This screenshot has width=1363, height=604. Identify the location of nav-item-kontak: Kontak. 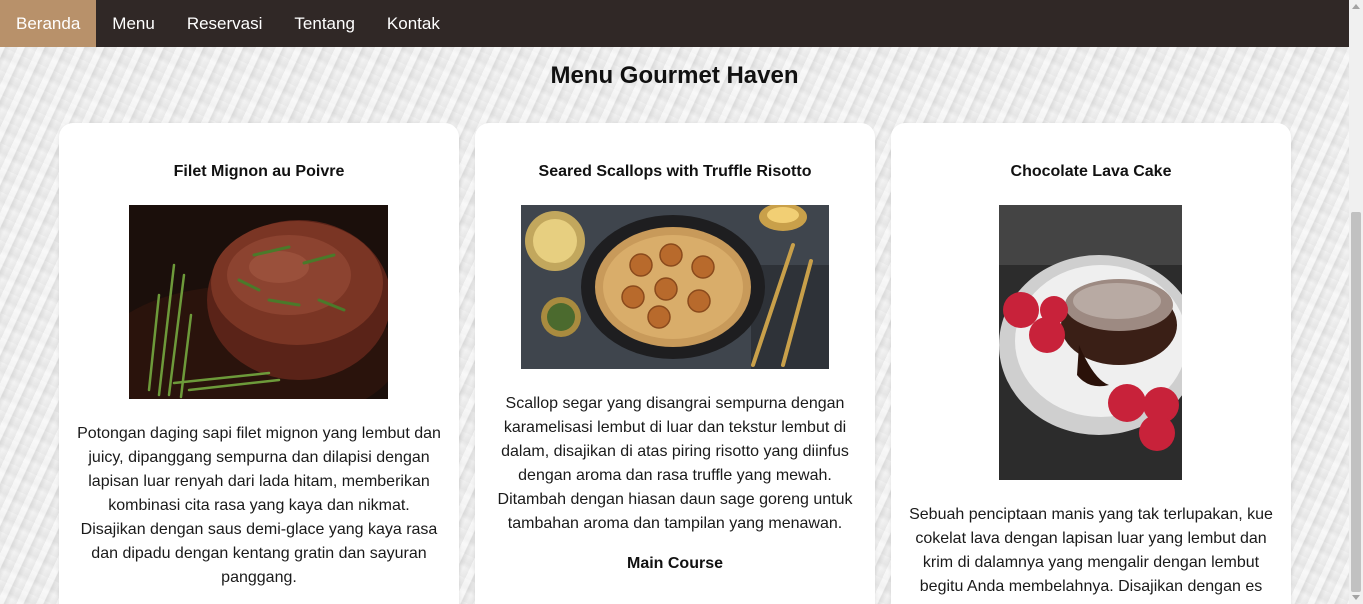
(413, 23).